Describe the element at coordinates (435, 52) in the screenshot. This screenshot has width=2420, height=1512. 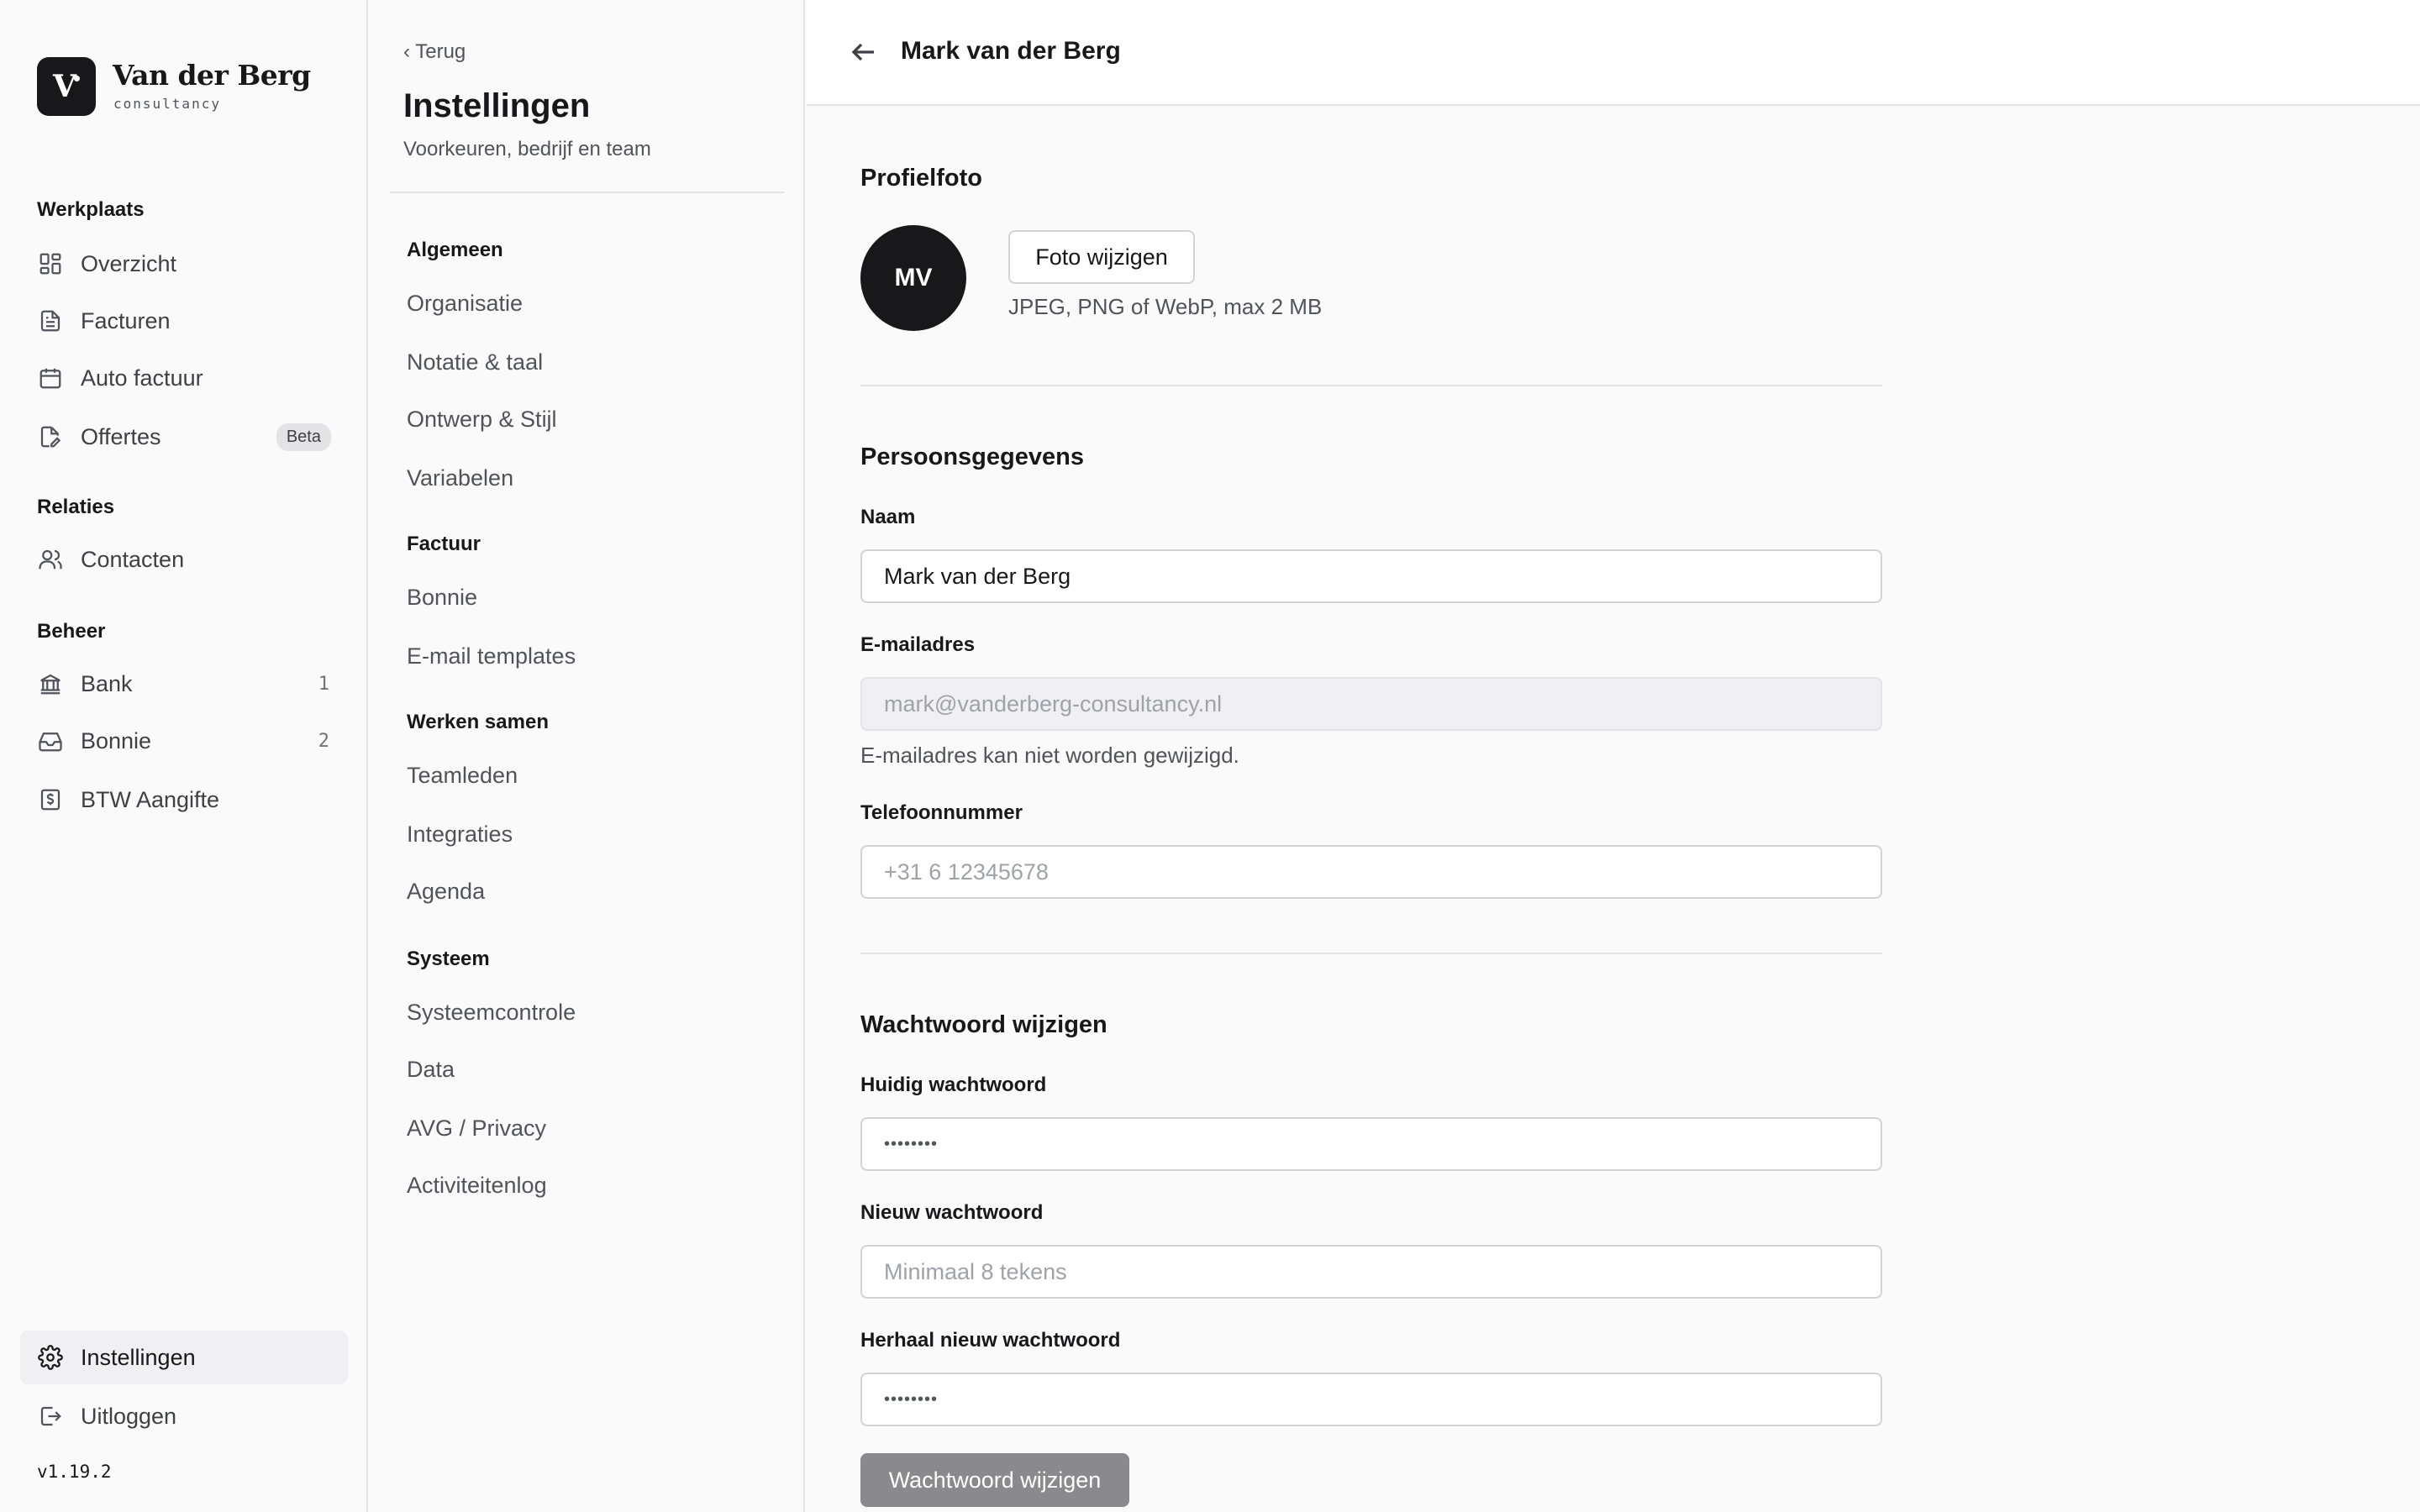
I see `back-link: ‹ Terug` at that location.